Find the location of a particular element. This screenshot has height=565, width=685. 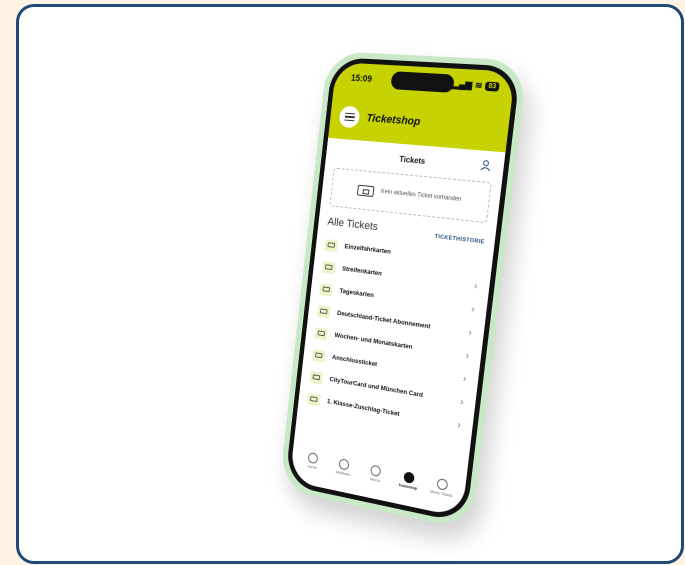

tab-ticketshop: Ticketshop is located at coordinates (409, 479).